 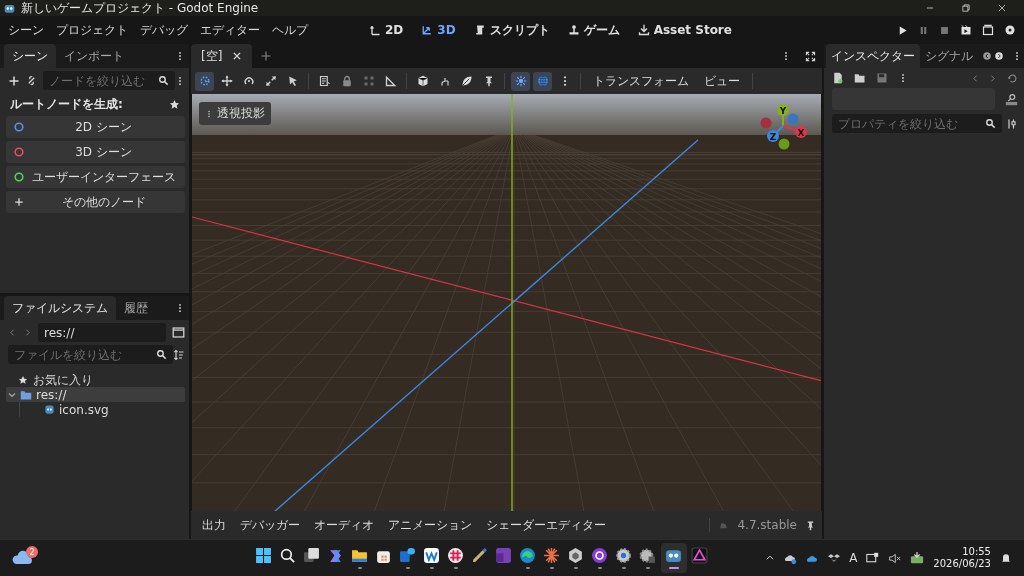 I want to click on workspace-button: Asset Store, so click(x=684, y=30).